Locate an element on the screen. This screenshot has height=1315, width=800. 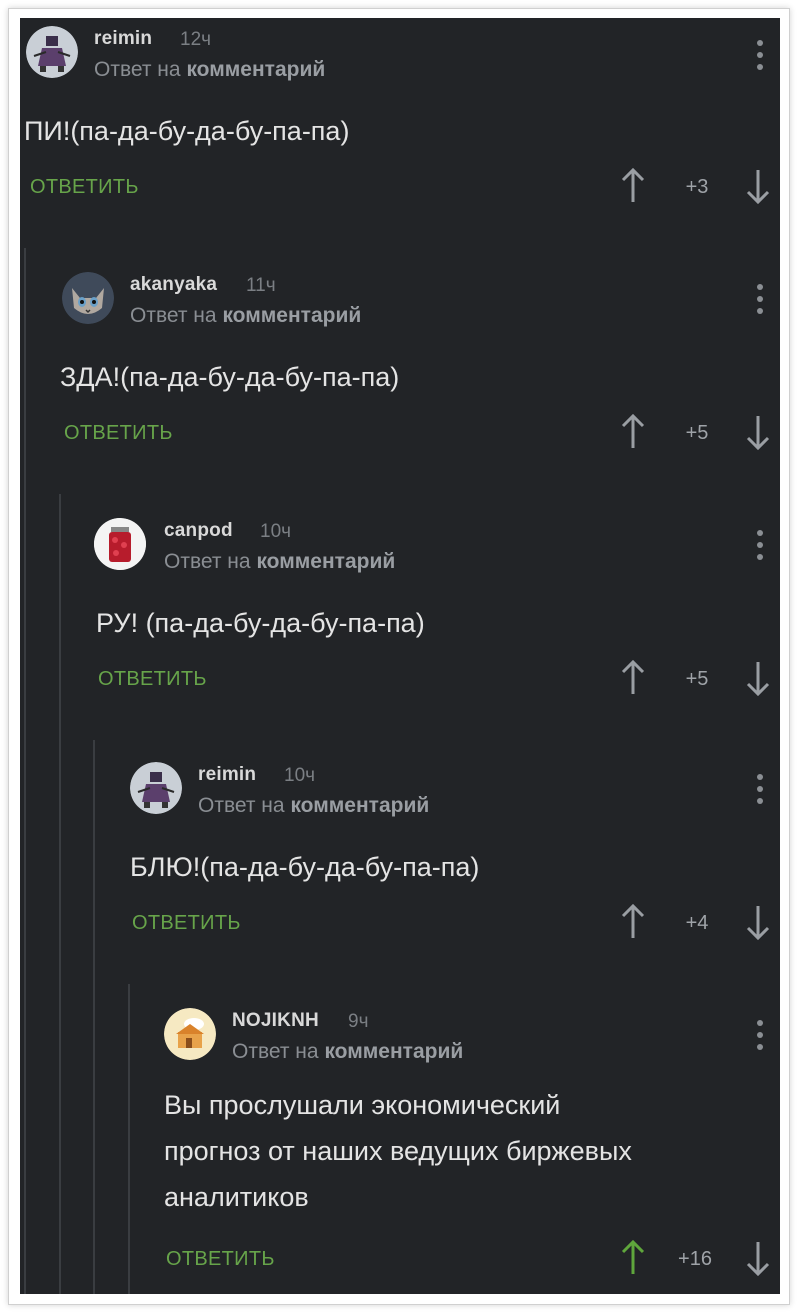
timestamp: 12ч is located at coordinates (196, 39).